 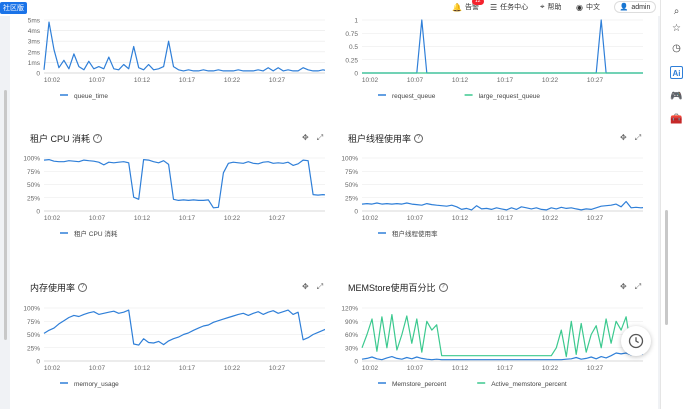 What do you see at coordinates (53, 288) in the screenshot?
I see `panel-title-text: 内存使用率` at bounding box center [53, 288].